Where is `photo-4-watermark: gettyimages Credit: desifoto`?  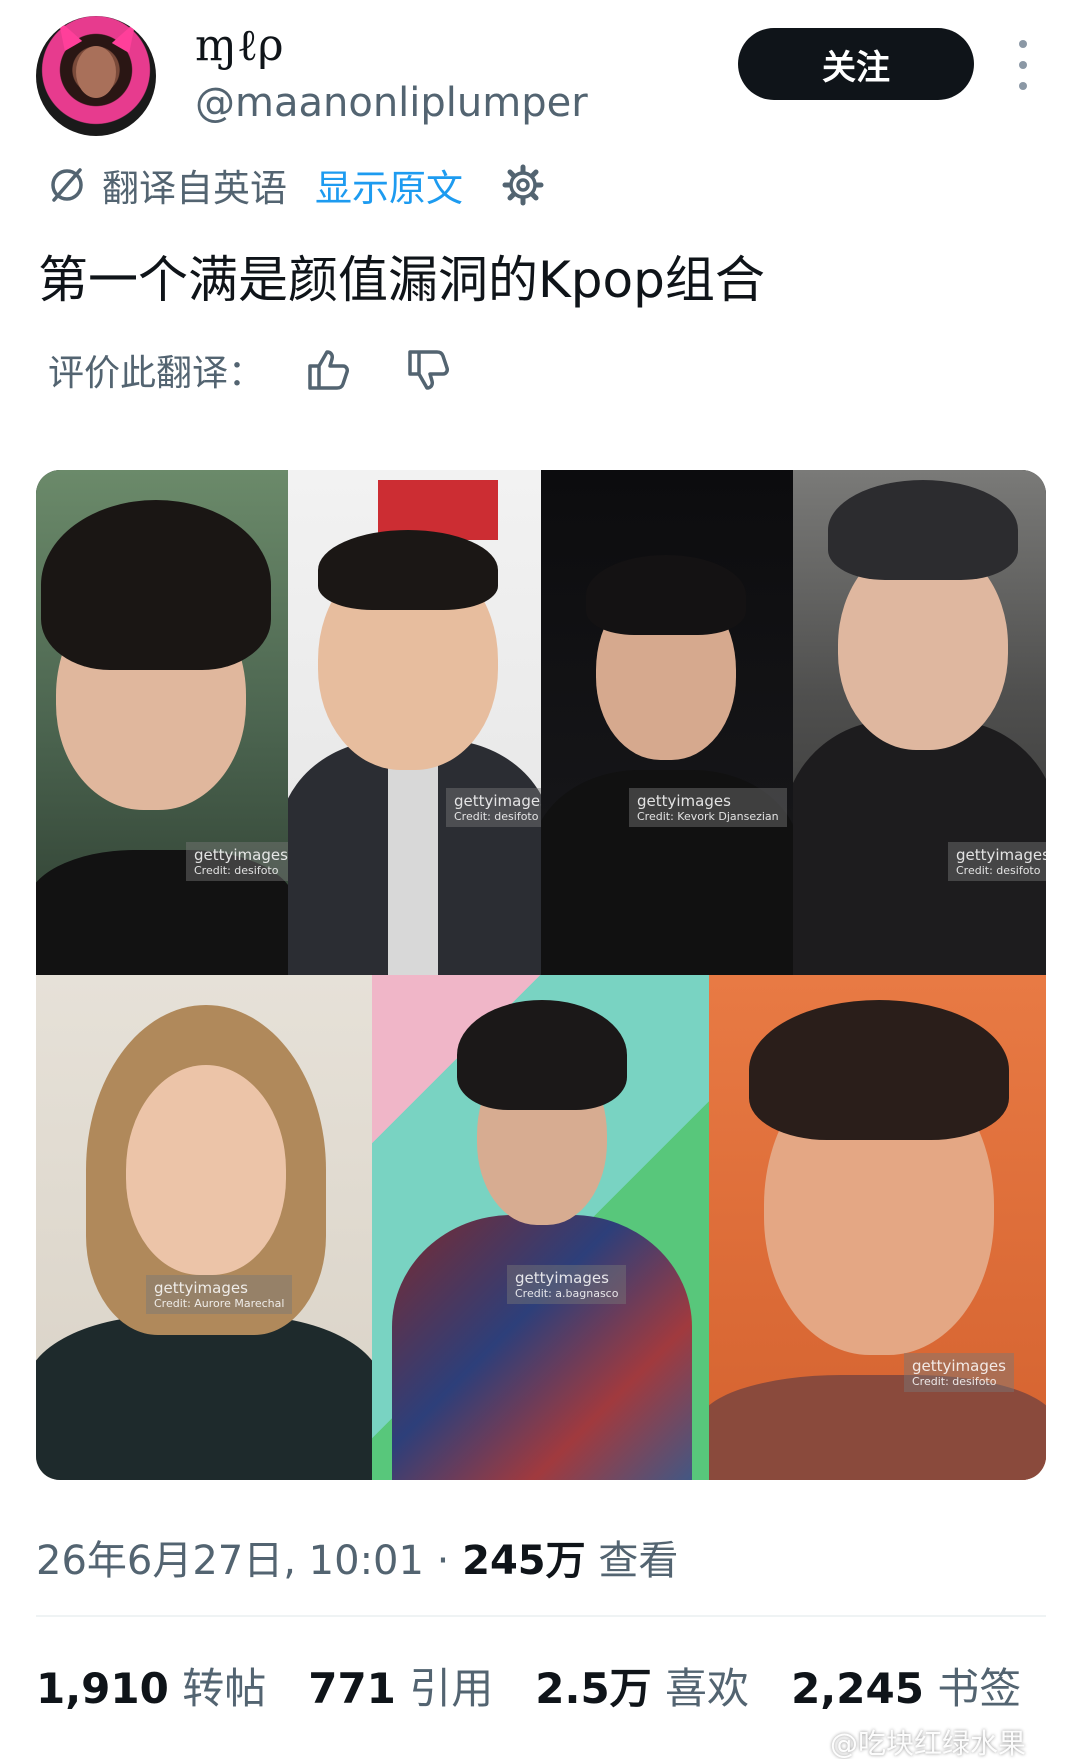
photo-4-watermark: gettyimages Credit: desifoto is located at coordinates (997, 862).